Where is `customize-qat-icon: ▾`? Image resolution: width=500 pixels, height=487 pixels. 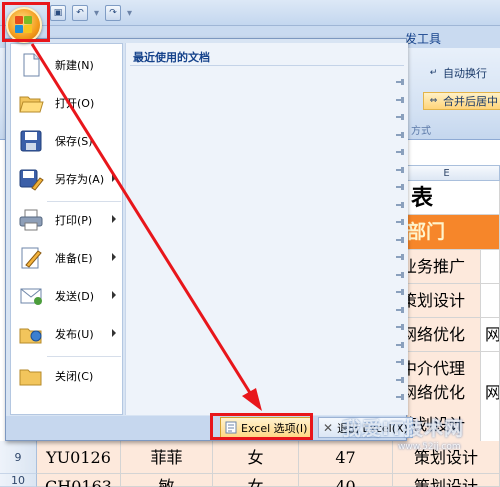
customize-qat-icon: ▾ is located at coordinates (129, 13).